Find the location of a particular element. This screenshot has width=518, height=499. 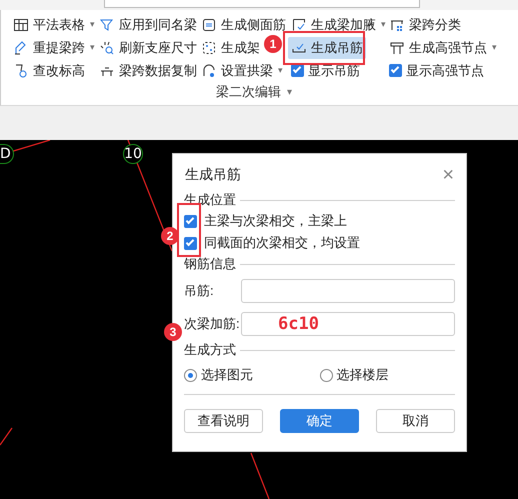

ribbon-button: 梁跨分类 is located at coordinates (425, 25).